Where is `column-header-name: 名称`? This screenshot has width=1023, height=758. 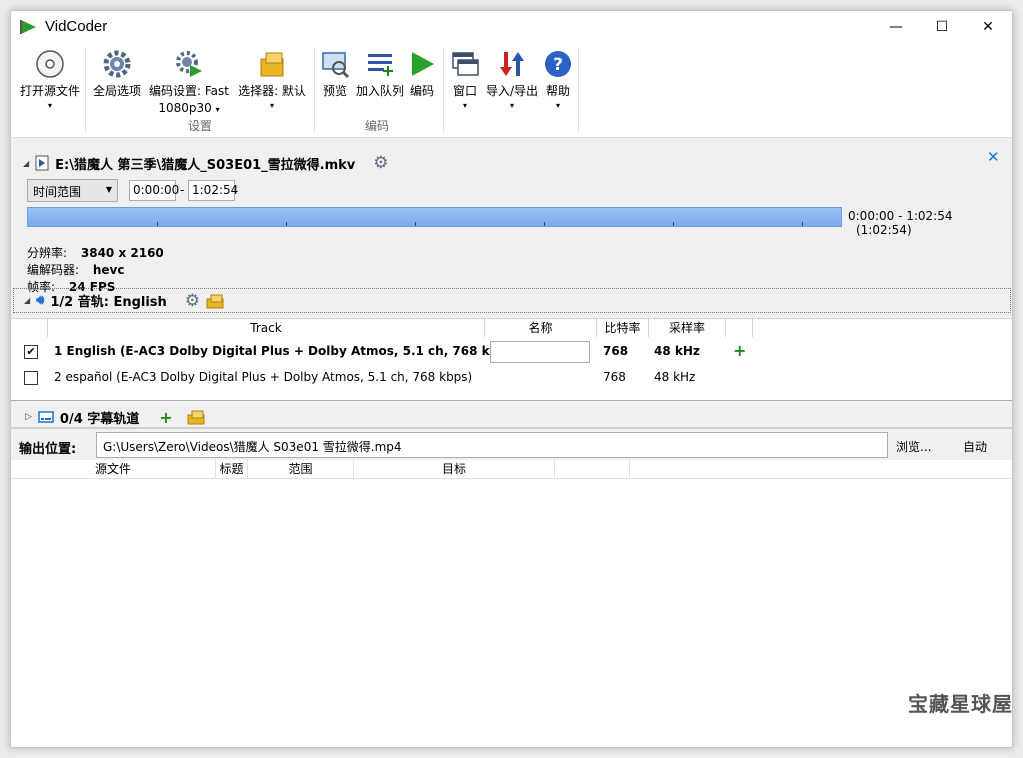
column-header-name: 名称 is located at coordinates (541, 328).